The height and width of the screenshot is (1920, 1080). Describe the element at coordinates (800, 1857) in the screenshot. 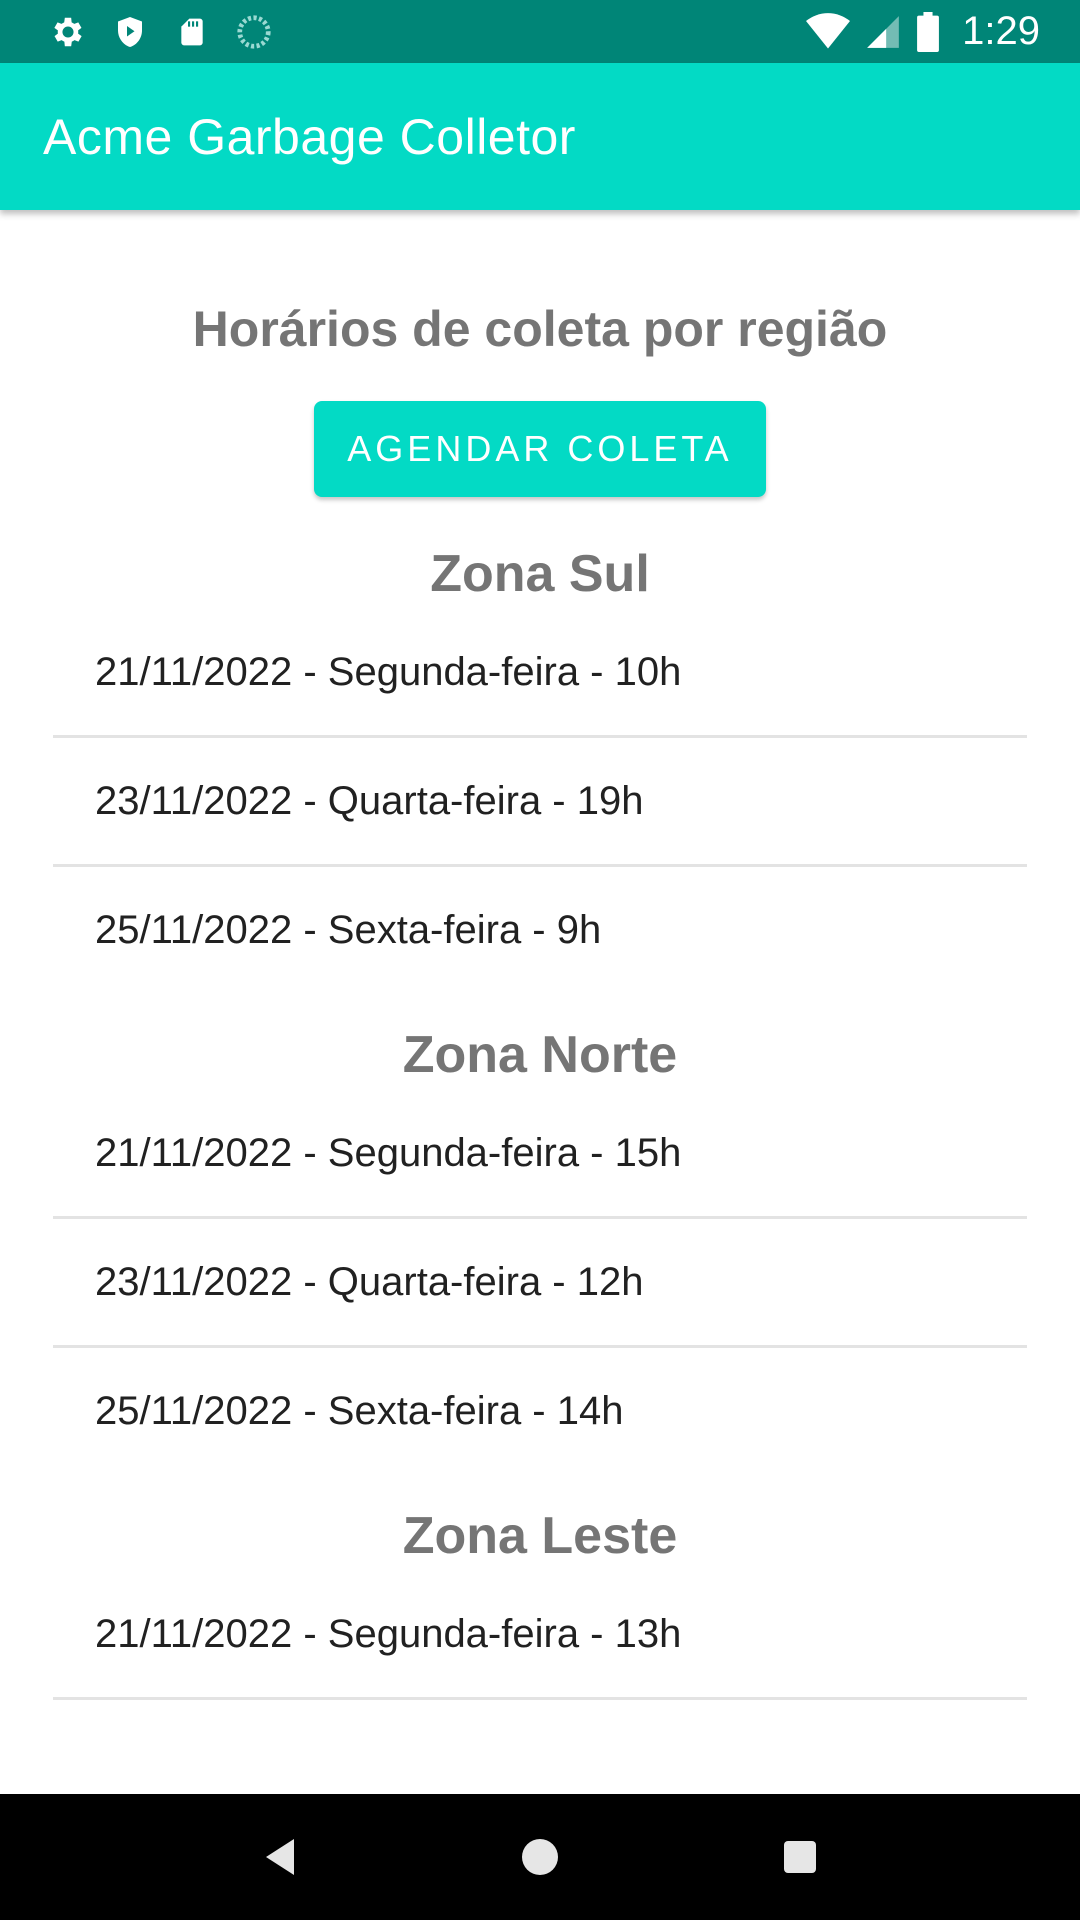

I see `recents-icon` at that location.